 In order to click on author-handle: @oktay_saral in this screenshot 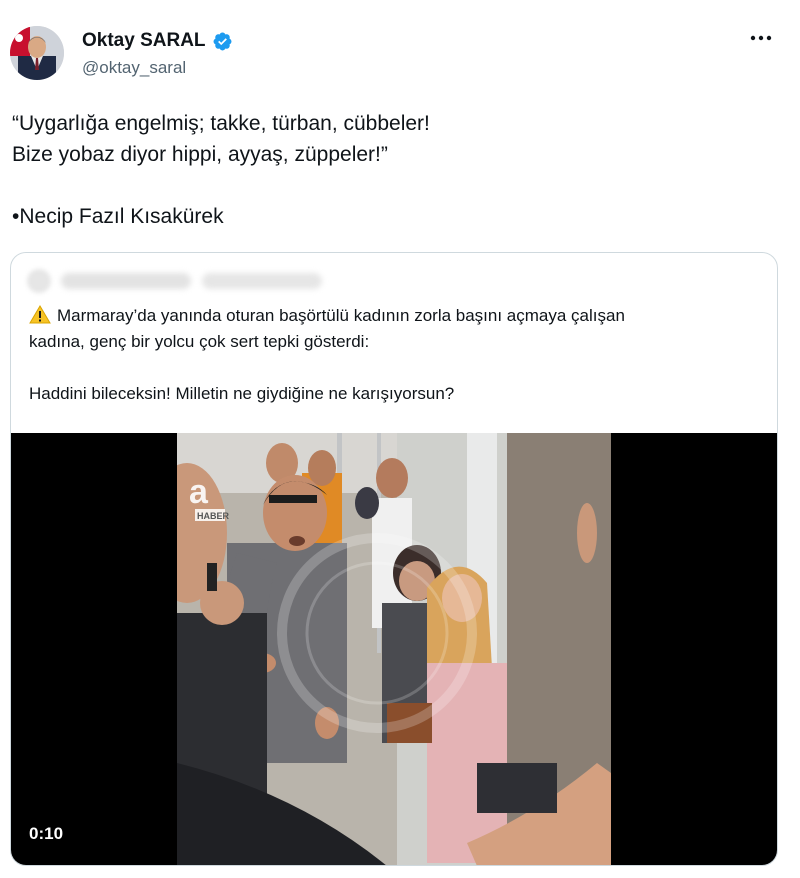, I will do `click(134, 68)`.